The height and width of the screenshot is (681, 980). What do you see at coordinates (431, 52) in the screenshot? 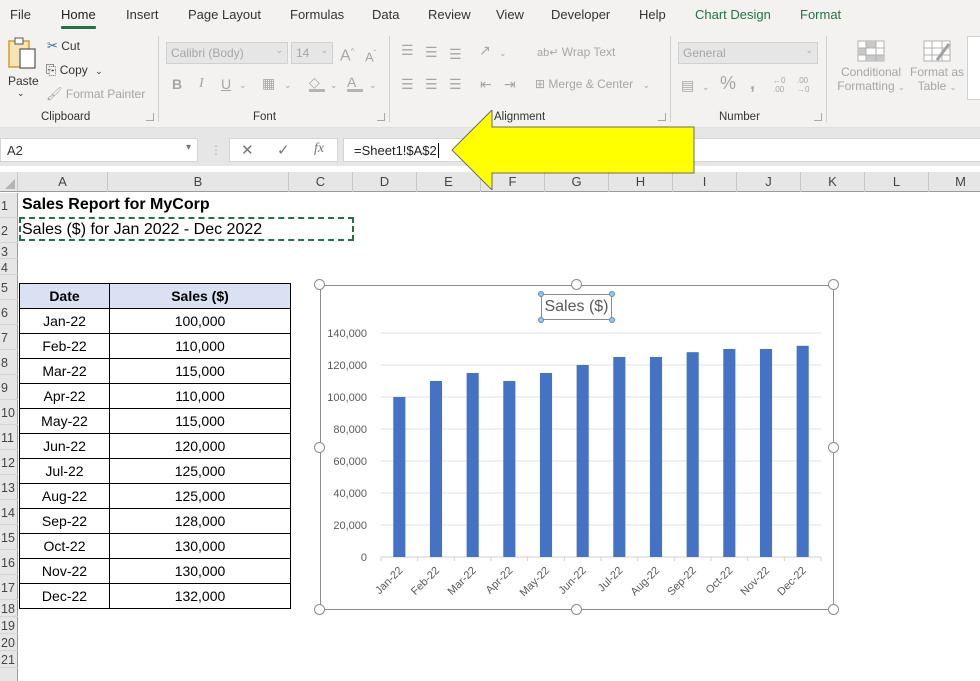
I see `align-middle-icon: ☰` at bounding box center [431, 52].